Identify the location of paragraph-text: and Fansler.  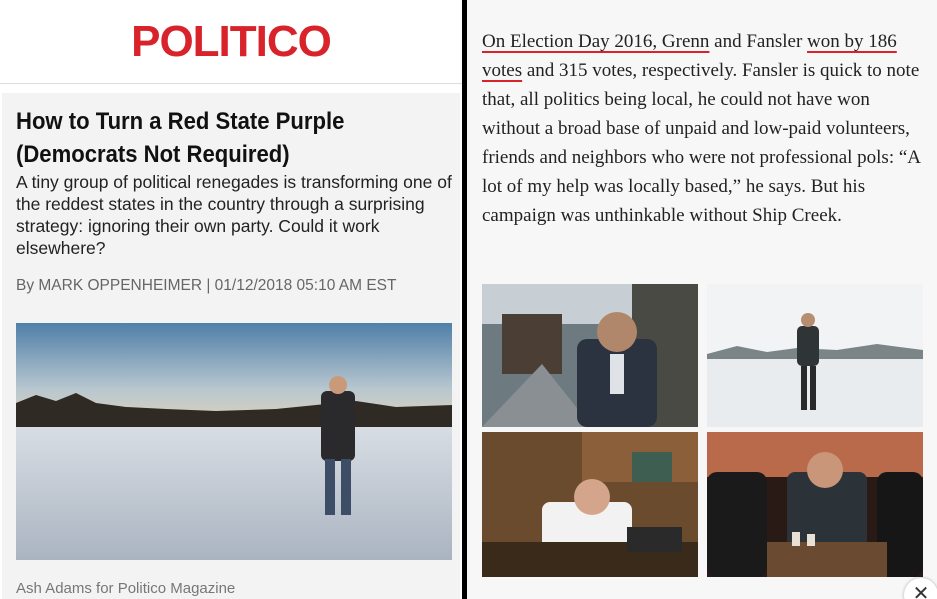
(758, 41).